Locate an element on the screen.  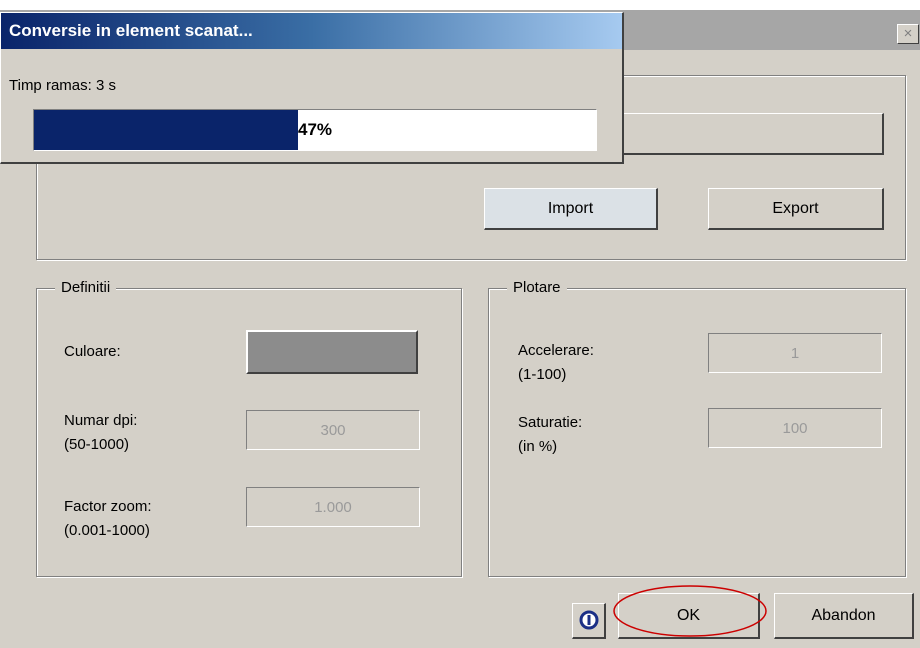
saturation-unit-label: (in %) is located at coordinates (538, 446).